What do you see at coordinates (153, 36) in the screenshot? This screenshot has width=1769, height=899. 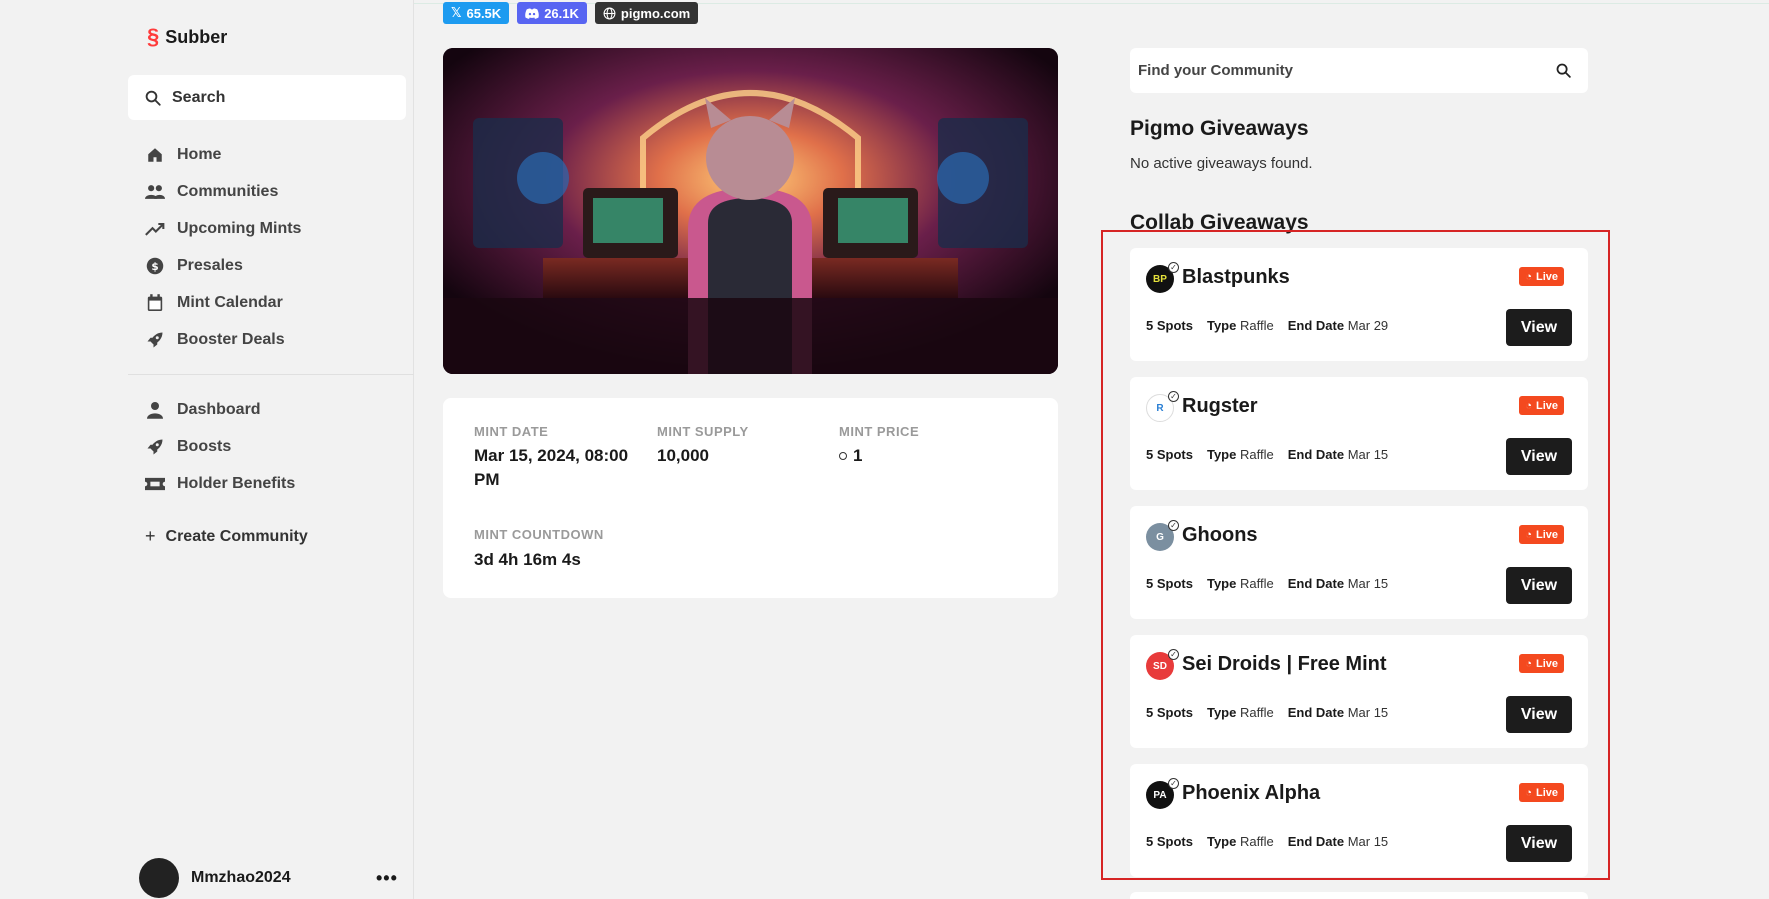 I see `subber-logo-icon: §` at bounding box center [153, 36].